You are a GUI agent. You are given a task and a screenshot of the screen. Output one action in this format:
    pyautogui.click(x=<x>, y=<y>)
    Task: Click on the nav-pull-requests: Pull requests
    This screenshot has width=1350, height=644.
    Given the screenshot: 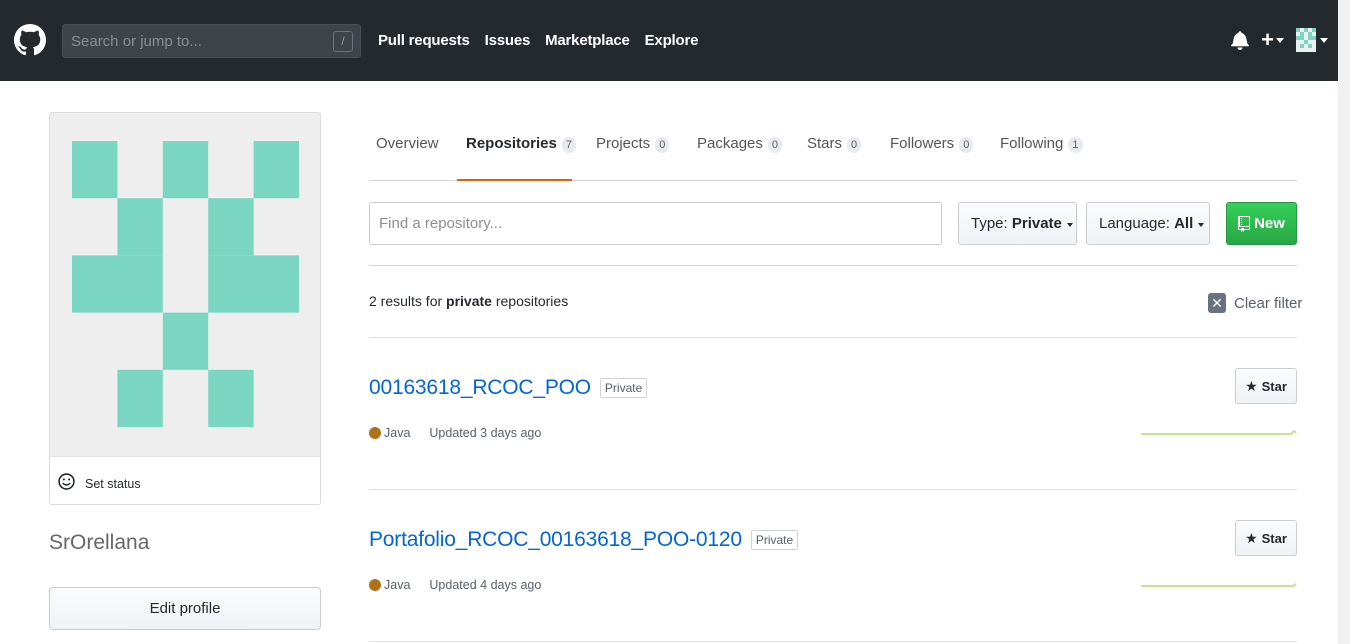 What is the action you would take?
    pyautogui.click(x=424, y=40)
    